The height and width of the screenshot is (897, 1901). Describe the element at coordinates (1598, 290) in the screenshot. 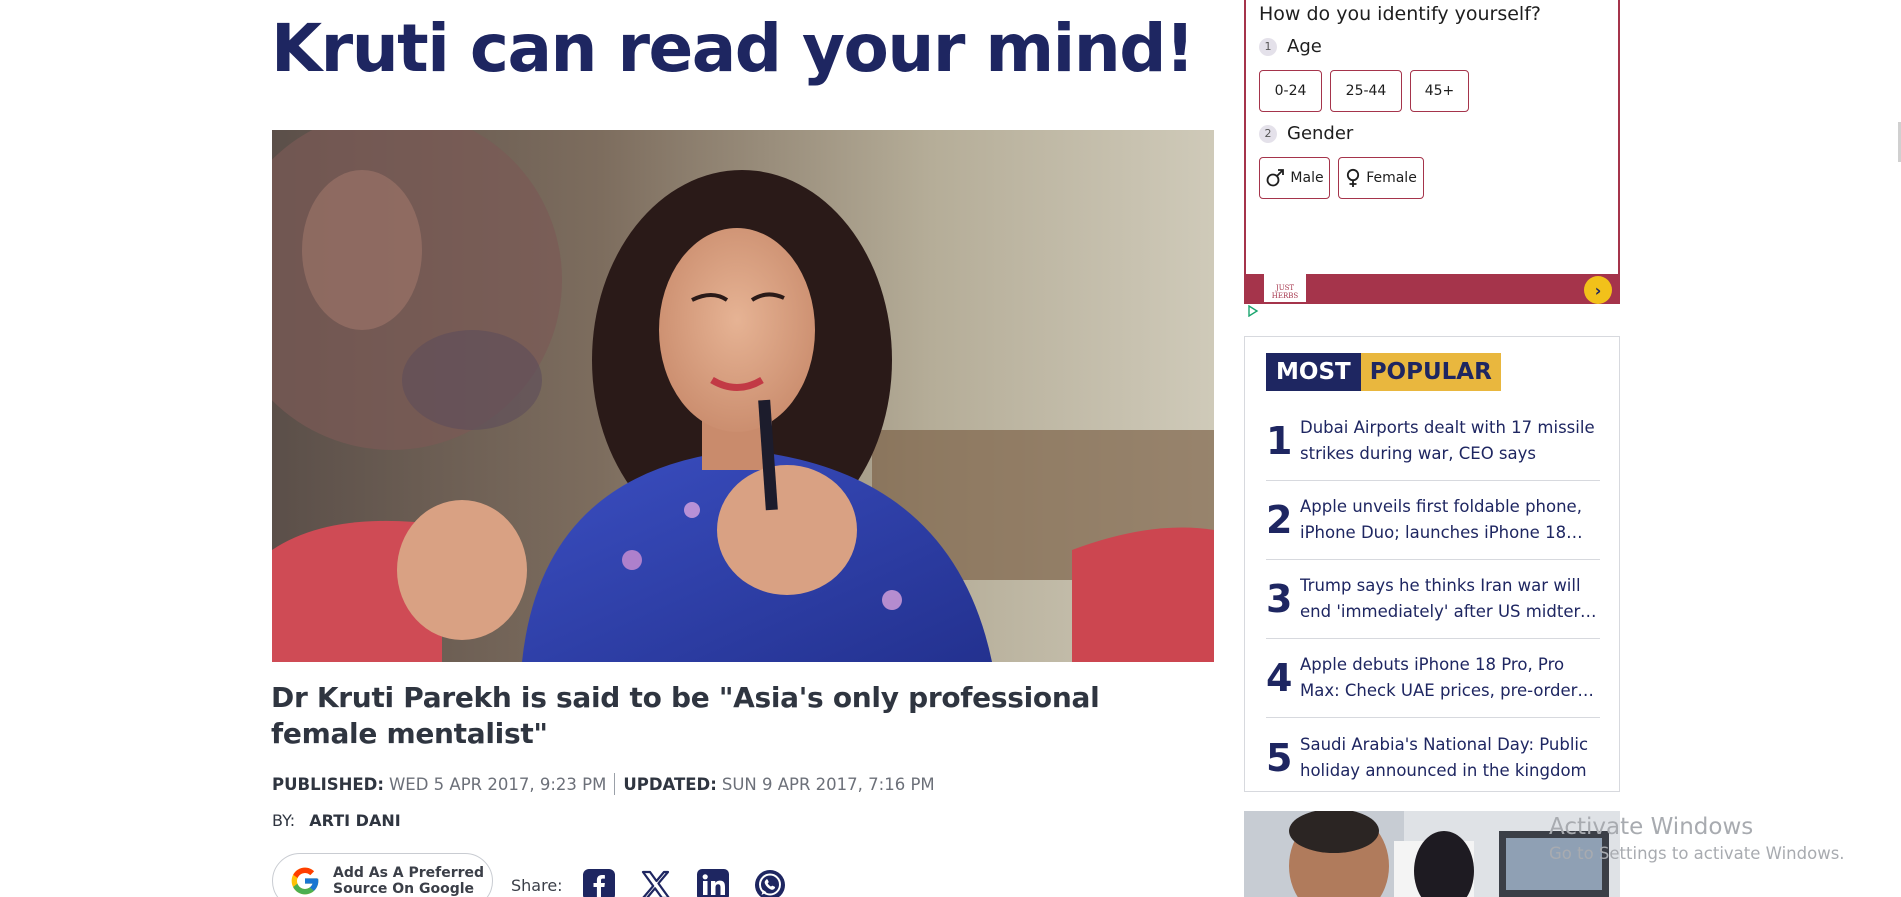

I see `next-arrow-button: ›` at that location.